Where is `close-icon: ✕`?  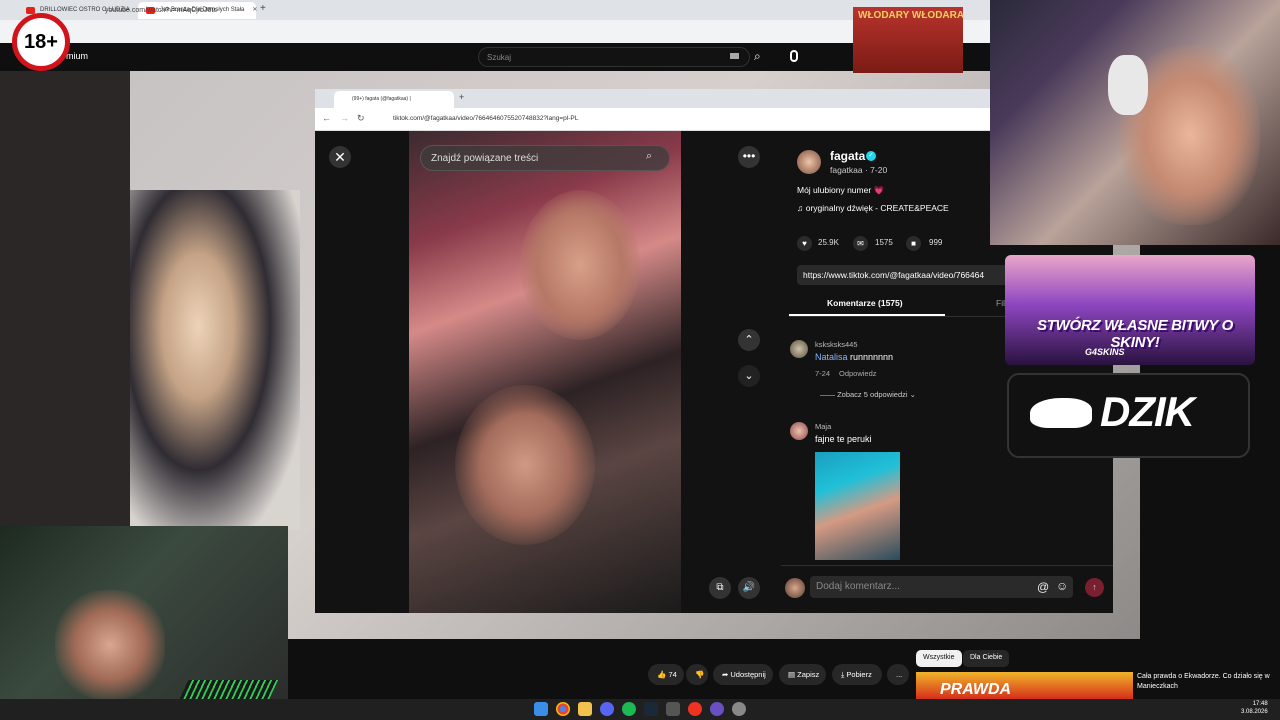 close-icon: ✕ is located at coordinates (340, 157).